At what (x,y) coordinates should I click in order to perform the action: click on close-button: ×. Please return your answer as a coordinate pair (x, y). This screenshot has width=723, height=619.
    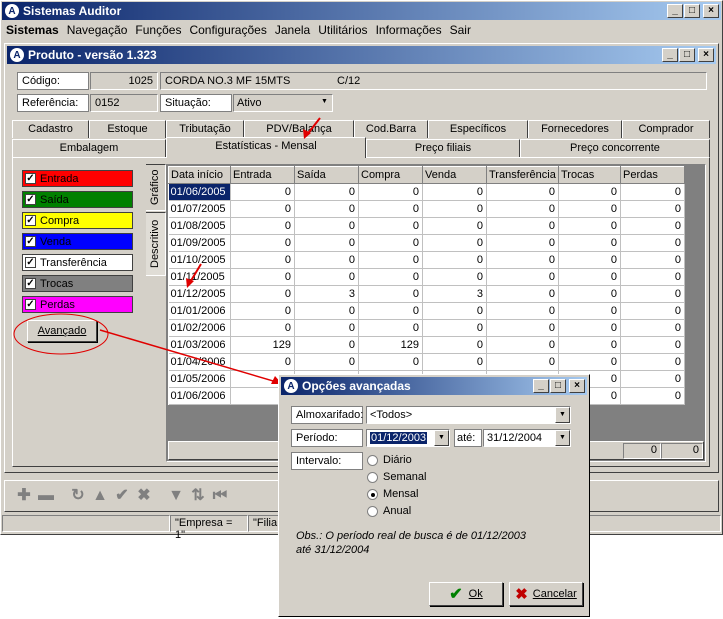
    Looking at the image, I should click on (711, 11).